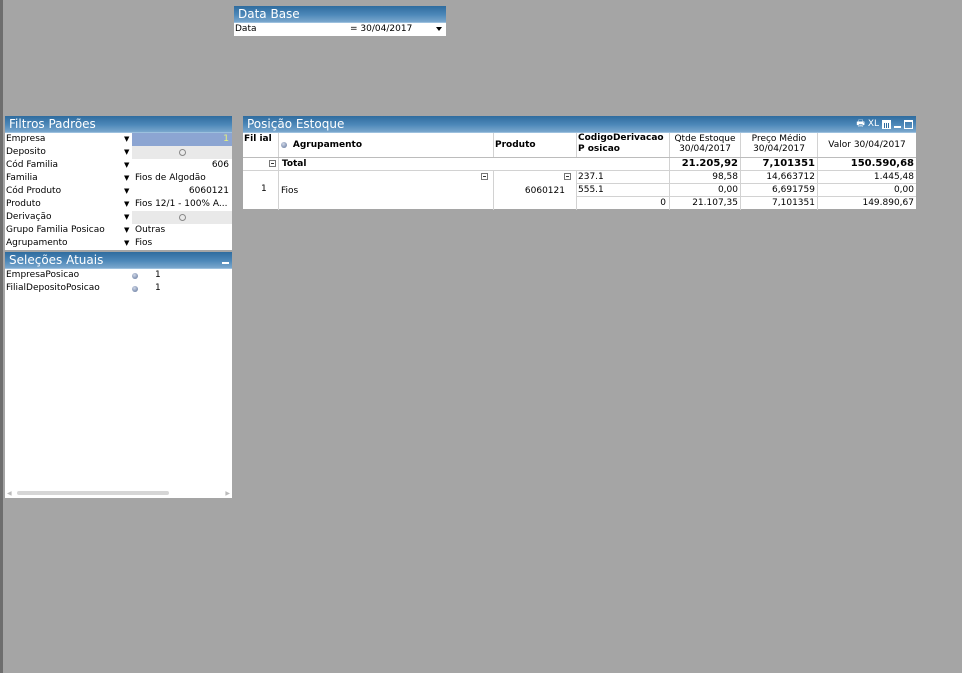  What do you see at coordinates (903, 190) in the screenshot?
I see `row-valor: 0,00` at bounding box center [903, 190].